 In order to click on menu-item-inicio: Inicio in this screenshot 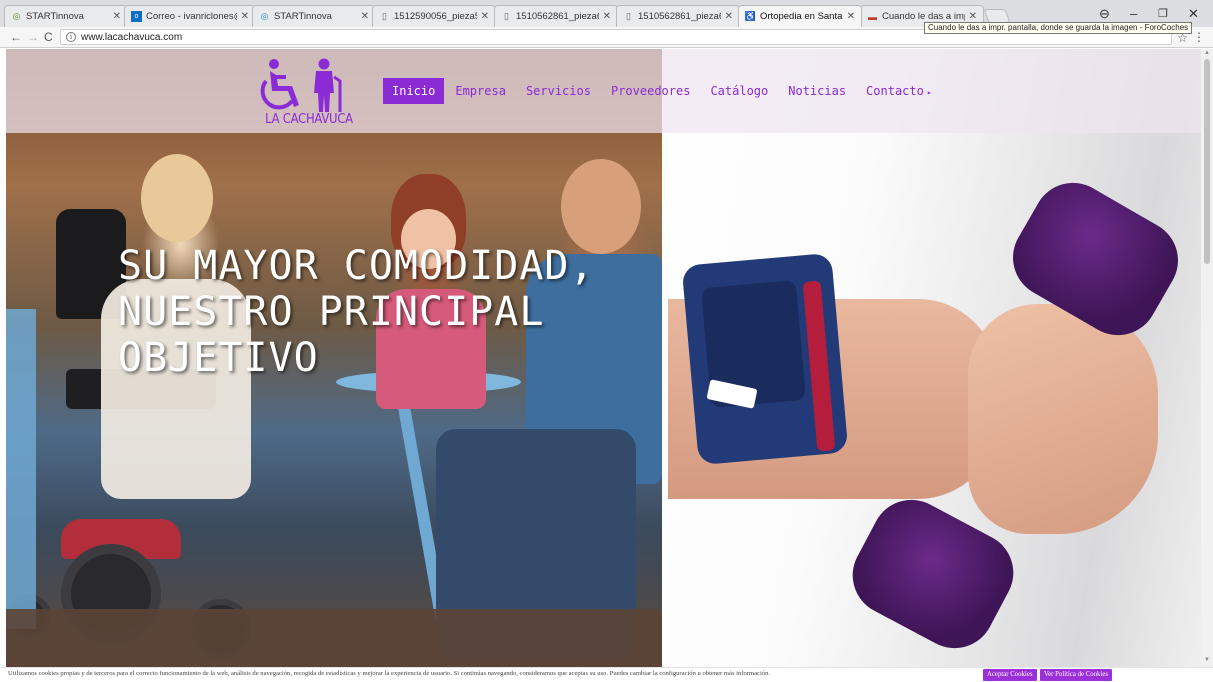, I will do `click(414, 91)`.